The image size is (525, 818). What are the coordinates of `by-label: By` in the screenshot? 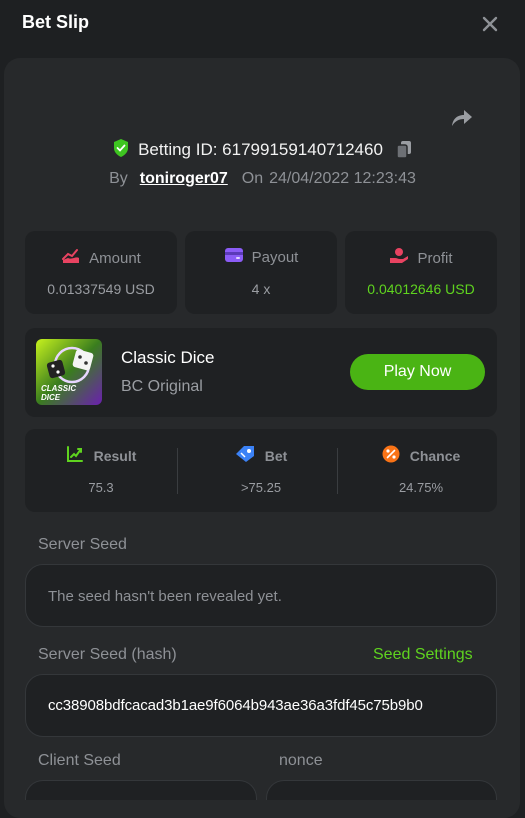 It's located at (118, 178).